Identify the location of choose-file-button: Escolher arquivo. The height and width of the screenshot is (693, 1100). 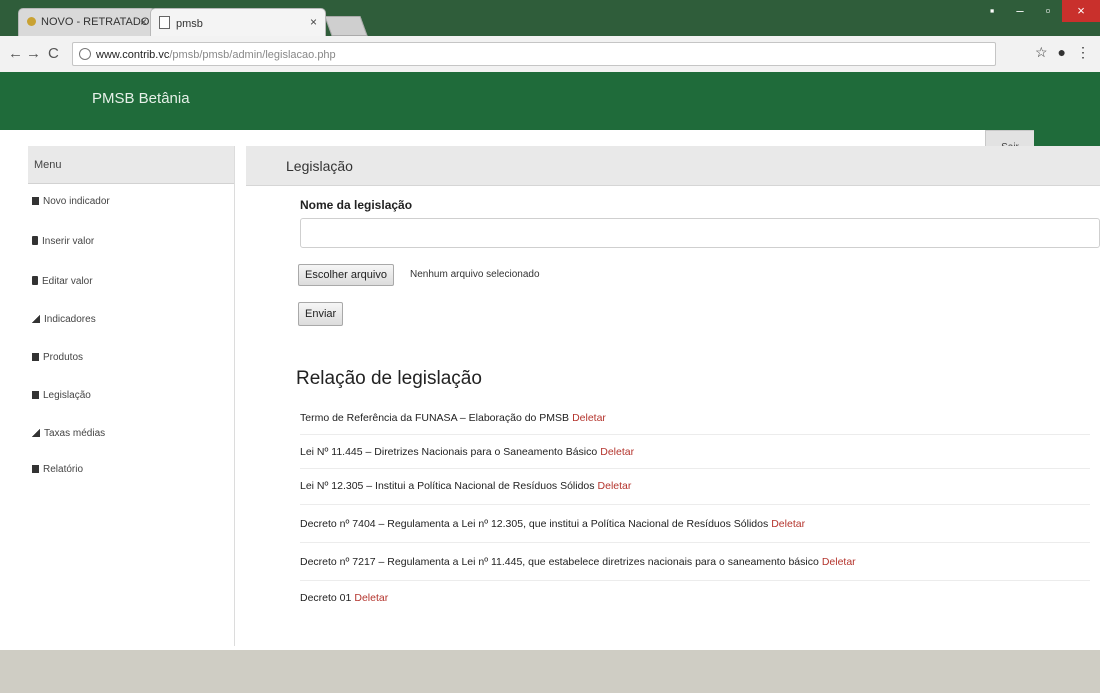
(346, 275).